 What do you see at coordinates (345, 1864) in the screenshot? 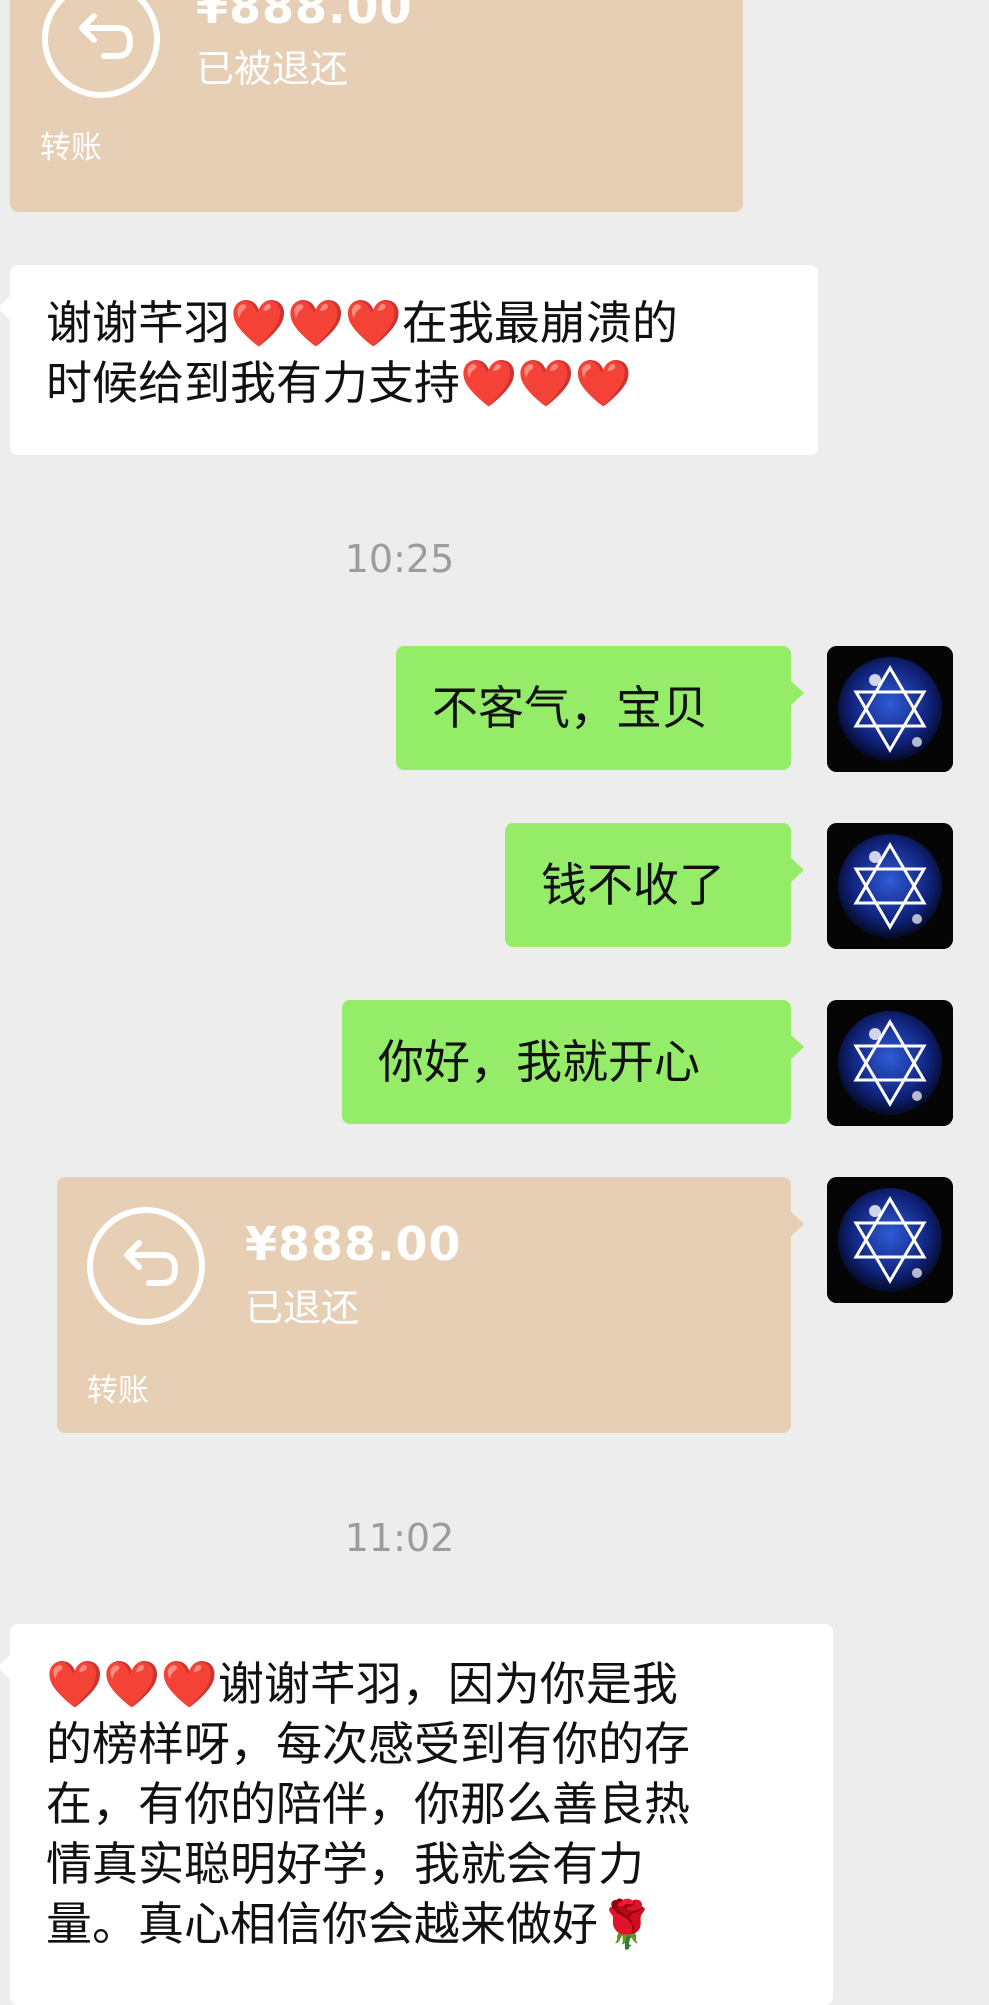
I see `message-line: 情真实聪明好学，我就会有力` at bounding box center [345, 1864].